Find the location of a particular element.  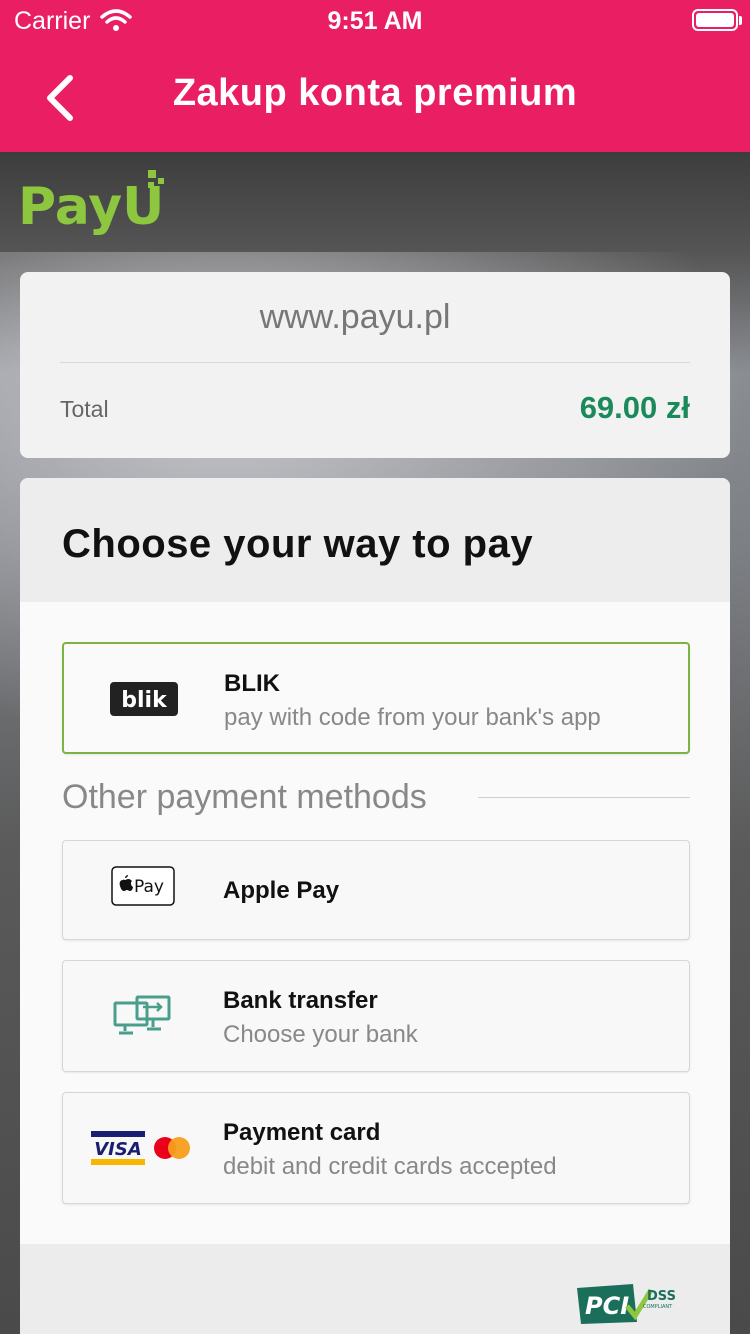

svg-text: VISA is located at coordinates (118, 1149).